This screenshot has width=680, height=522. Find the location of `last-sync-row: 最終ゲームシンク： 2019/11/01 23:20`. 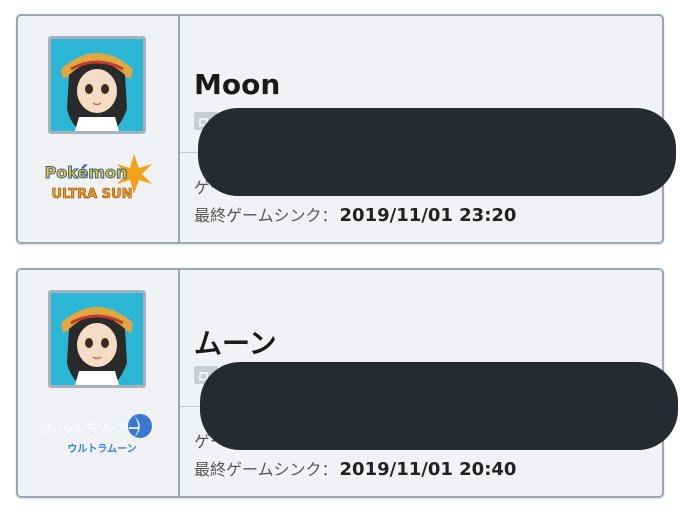

last-sync-row: 最終ゲームシンク： 2019/11/01 23:20 is located at coordinates (355, 214).